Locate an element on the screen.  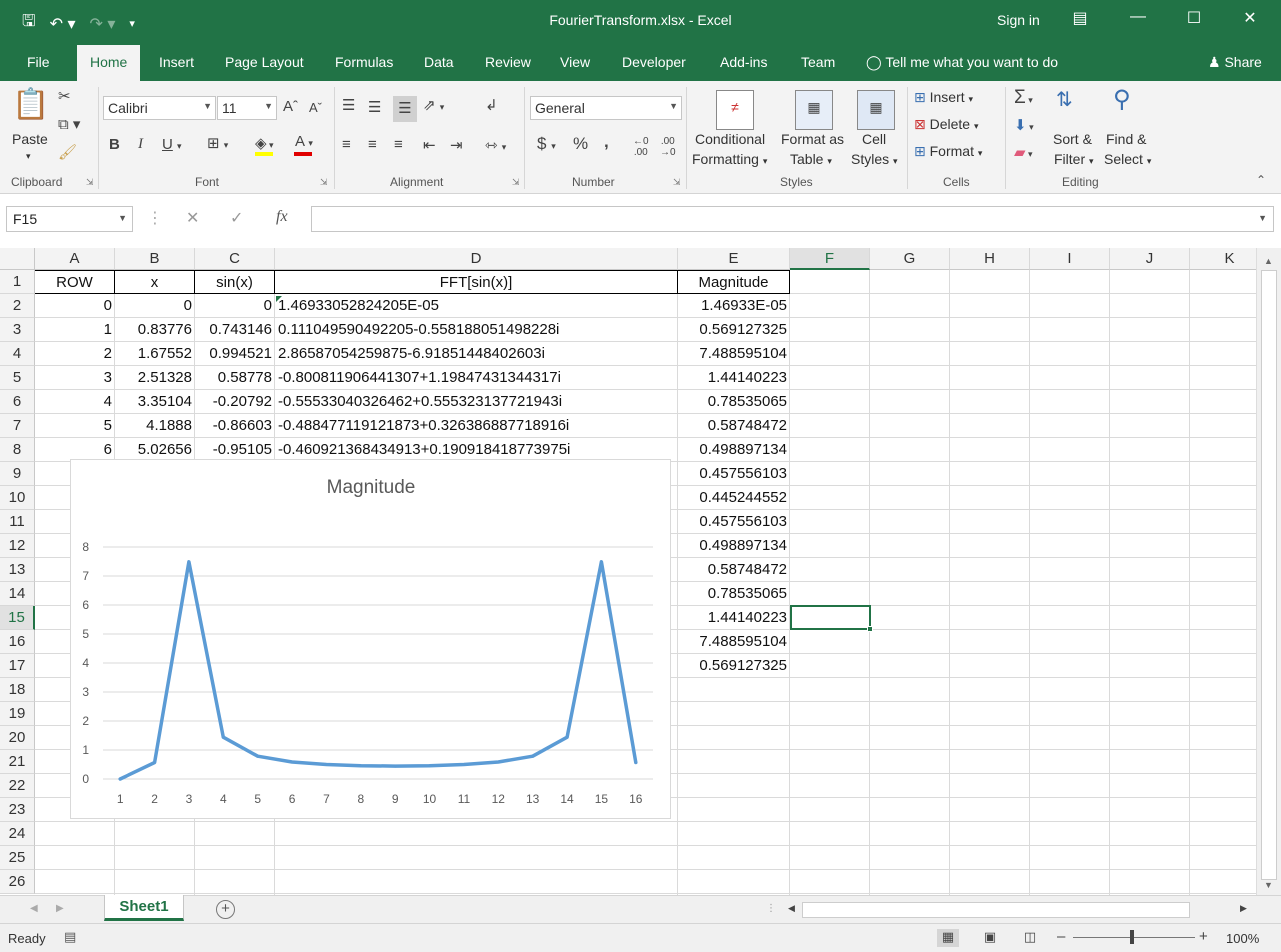
sign-in-link: Sign in is located at coordinates (1018, 20).